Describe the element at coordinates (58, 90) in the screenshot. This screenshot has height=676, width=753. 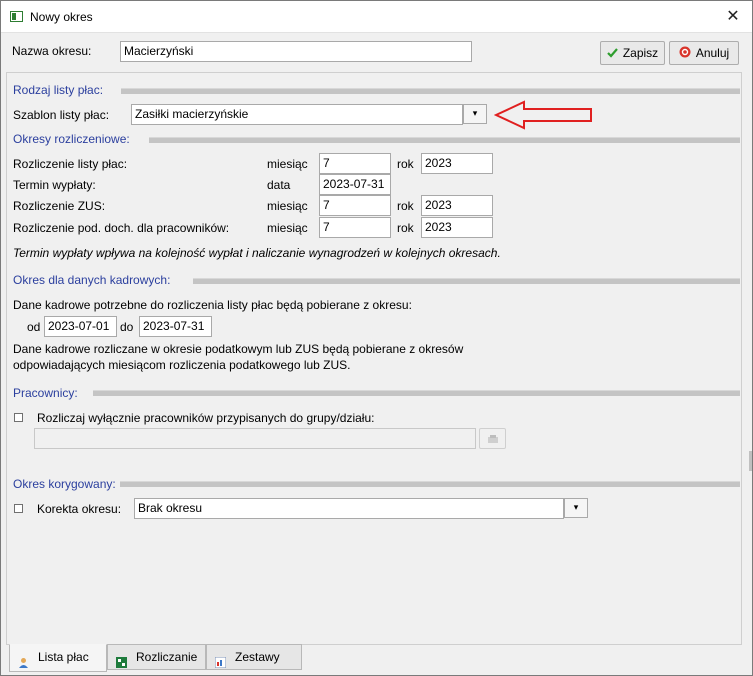
I see `section-title-payroll-type: Rodzaj listy płac:` at that location.